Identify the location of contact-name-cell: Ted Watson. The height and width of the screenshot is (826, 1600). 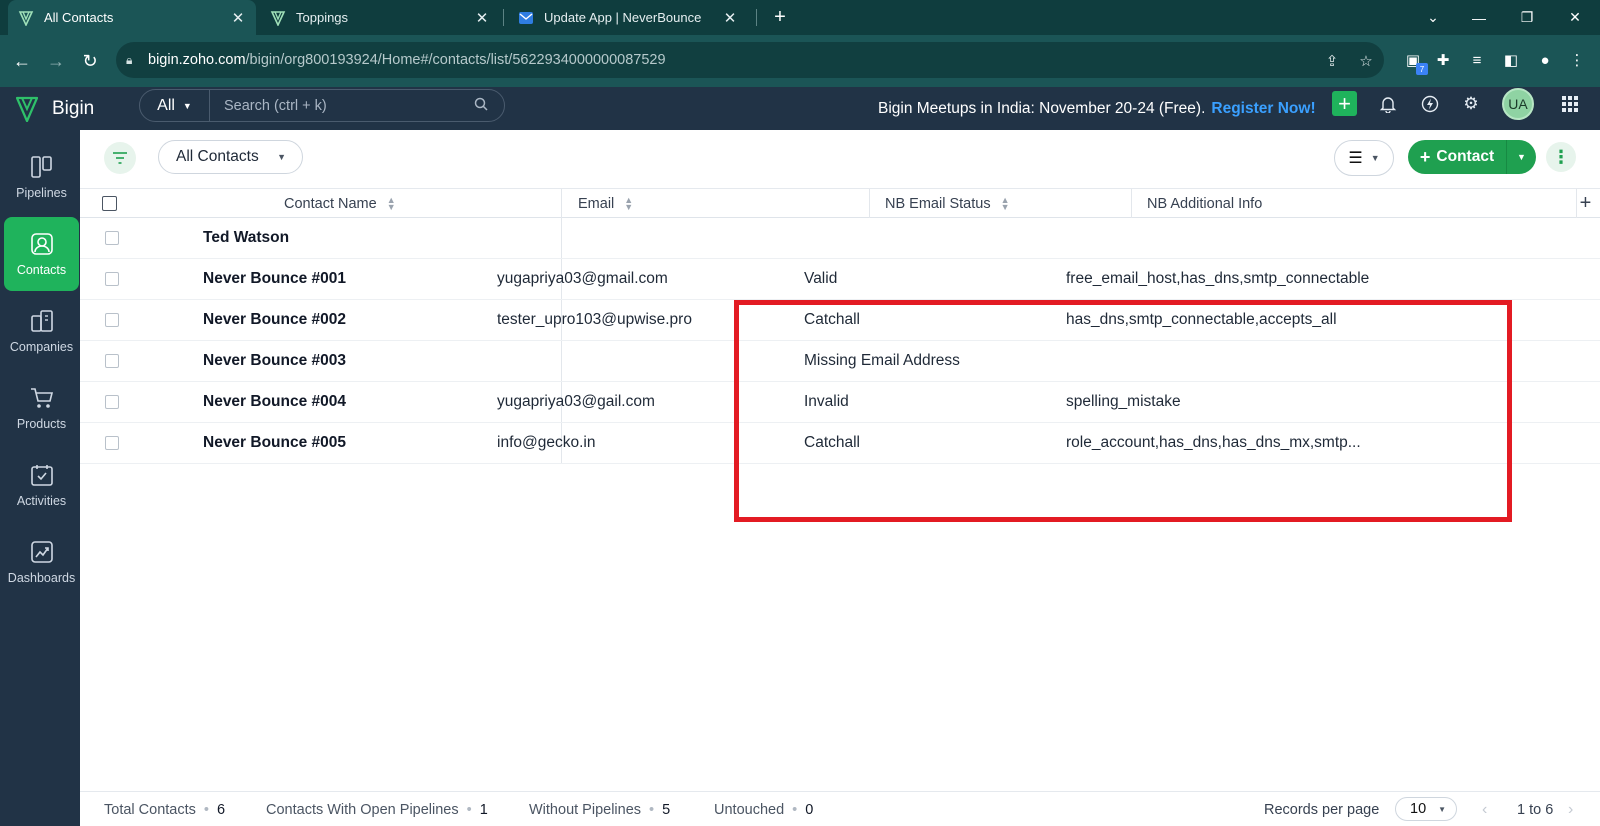
(246, 238).